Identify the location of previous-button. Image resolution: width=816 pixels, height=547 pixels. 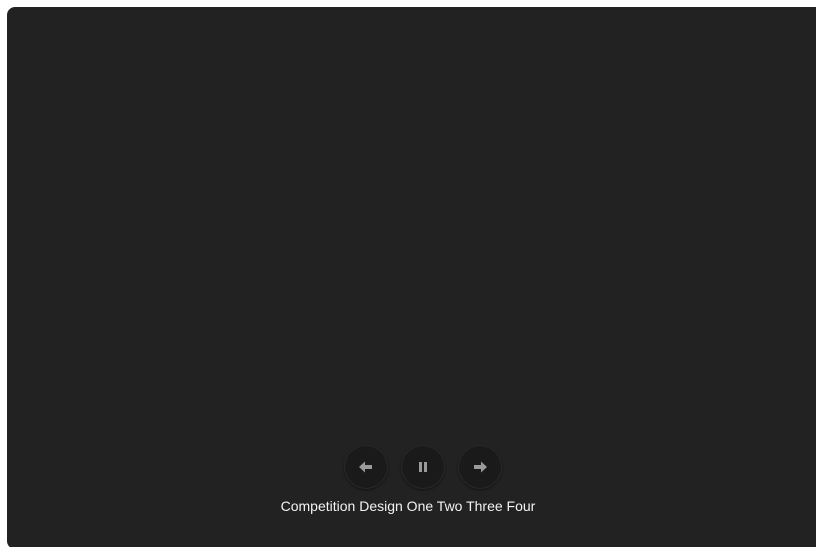
(366, 467).